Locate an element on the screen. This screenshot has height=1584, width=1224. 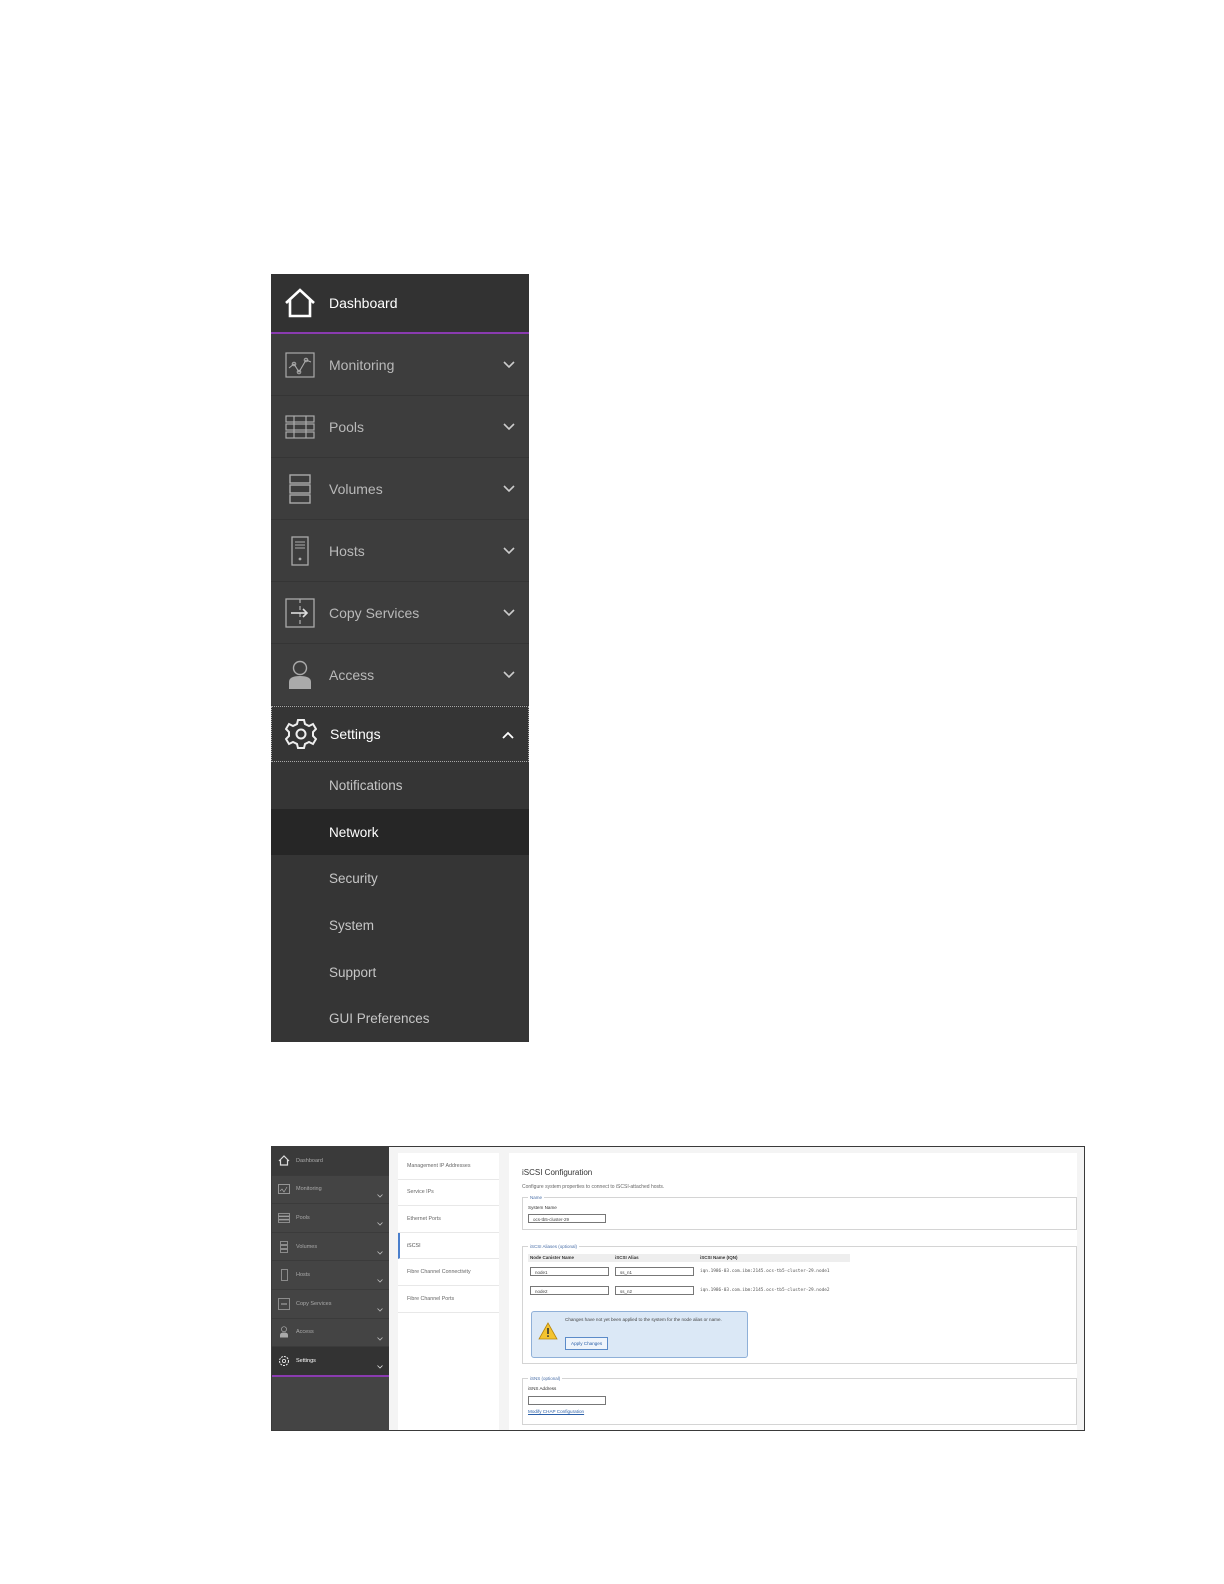
mini-nav-settings: Settings is located at coordinates (330, 1362).